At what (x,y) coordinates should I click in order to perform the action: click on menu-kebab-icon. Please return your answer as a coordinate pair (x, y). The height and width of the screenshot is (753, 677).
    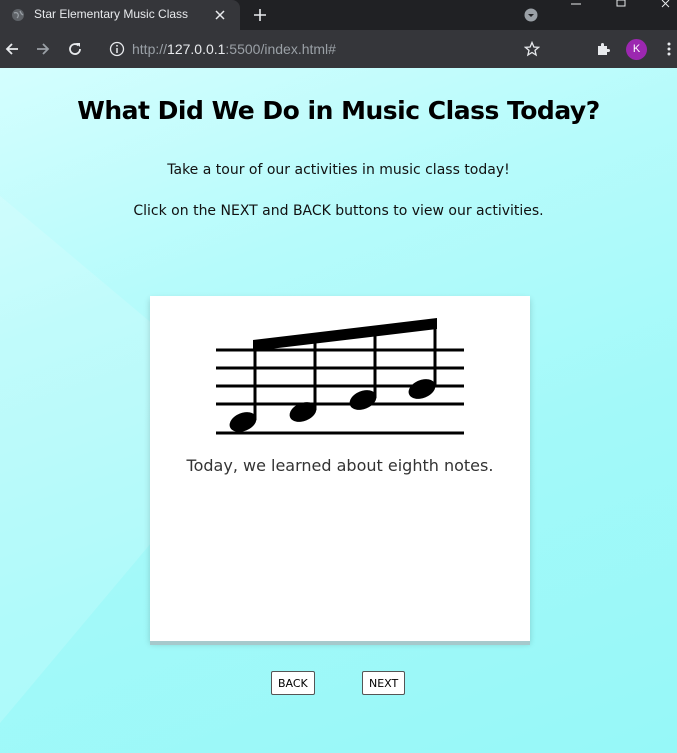
    Looking at the image, I should click on (669, 49).